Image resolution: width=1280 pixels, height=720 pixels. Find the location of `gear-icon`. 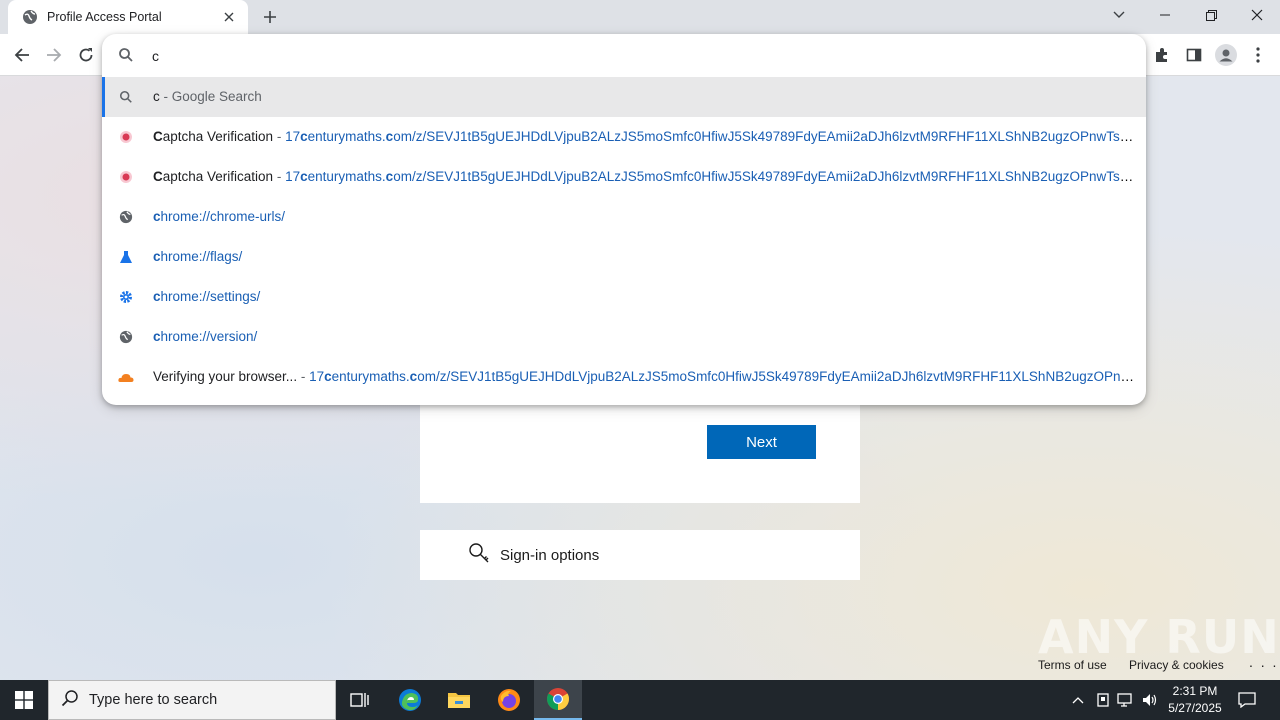

gear-icon is located at coordinates (126, 297).